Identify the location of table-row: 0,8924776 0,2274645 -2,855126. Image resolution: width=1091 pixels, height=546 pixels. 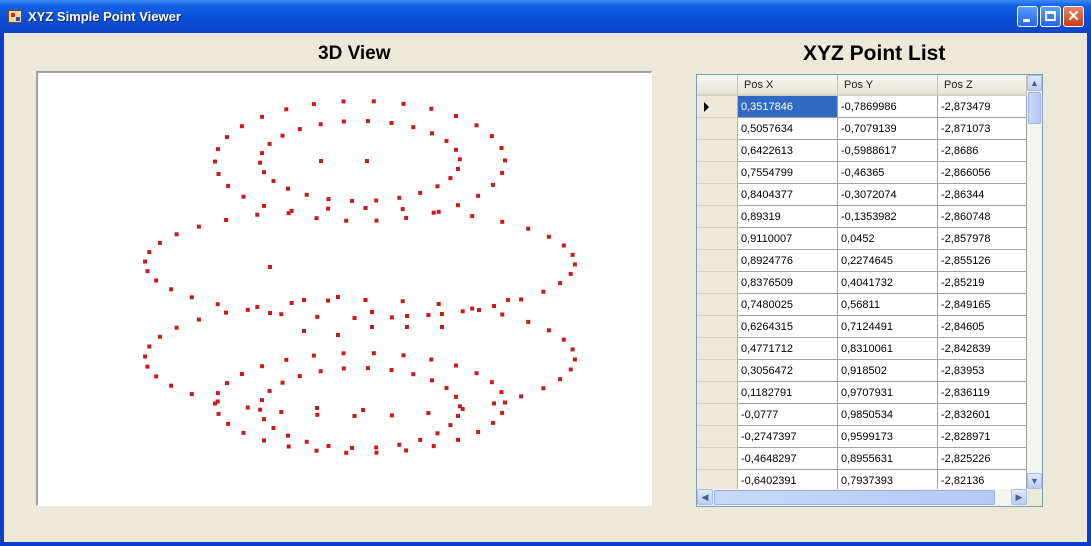
(862, 261).